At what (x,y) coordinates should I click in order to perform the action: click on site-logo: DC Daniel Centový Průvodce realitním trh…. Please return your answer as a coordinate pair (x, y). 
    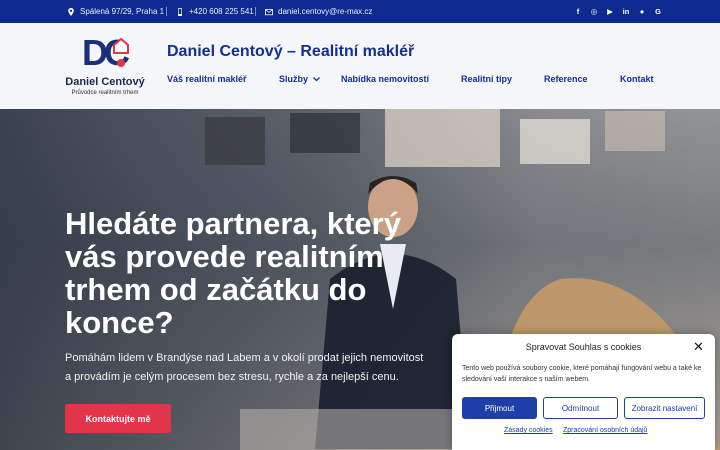
    Looking at the image, I should click on (105, 67).